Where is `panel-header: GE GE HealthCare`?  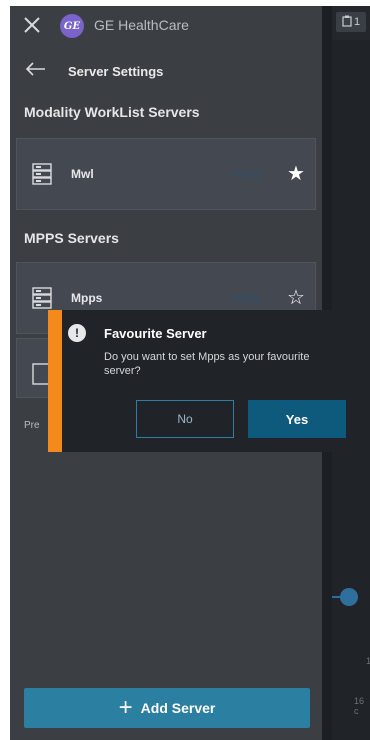
panel-header: GE GE HealthCare is located at coordinates (166, 26).